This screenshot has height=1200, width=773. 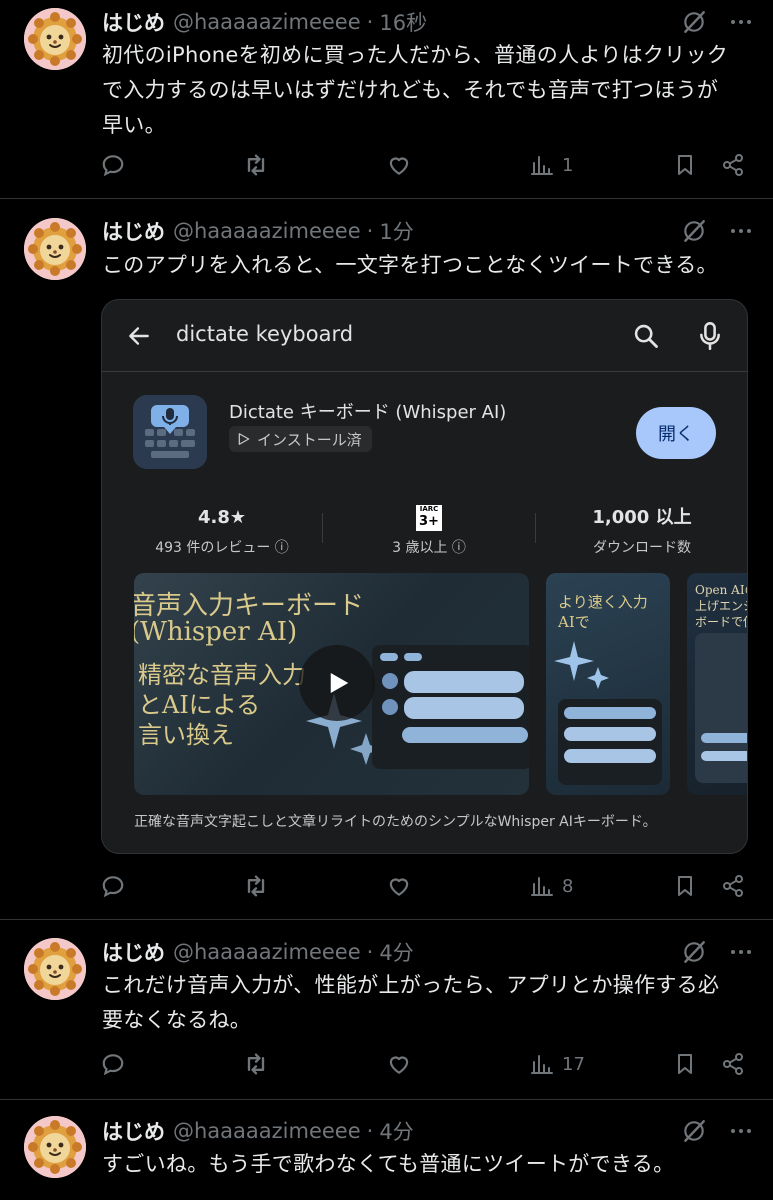 I want to click on tweet-text-line: 早い。, so click(x=134, y=125).